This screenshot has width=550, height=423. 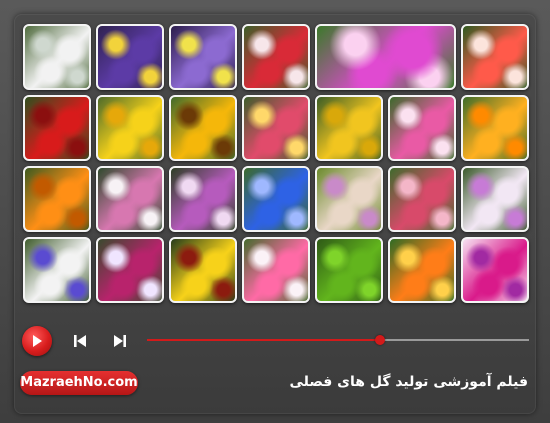 What do you see at coordinates (79, 383) in the screenshot?
I see `site-link: MazraehNo.com` at bounding box center [79, 383].